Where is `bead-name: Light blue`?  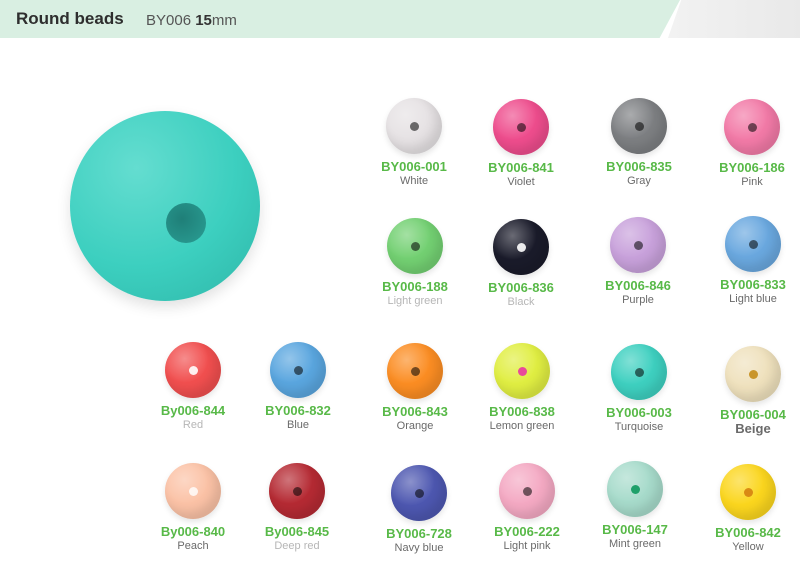 bead-name: Light blue is located at coordinates (753, 299).